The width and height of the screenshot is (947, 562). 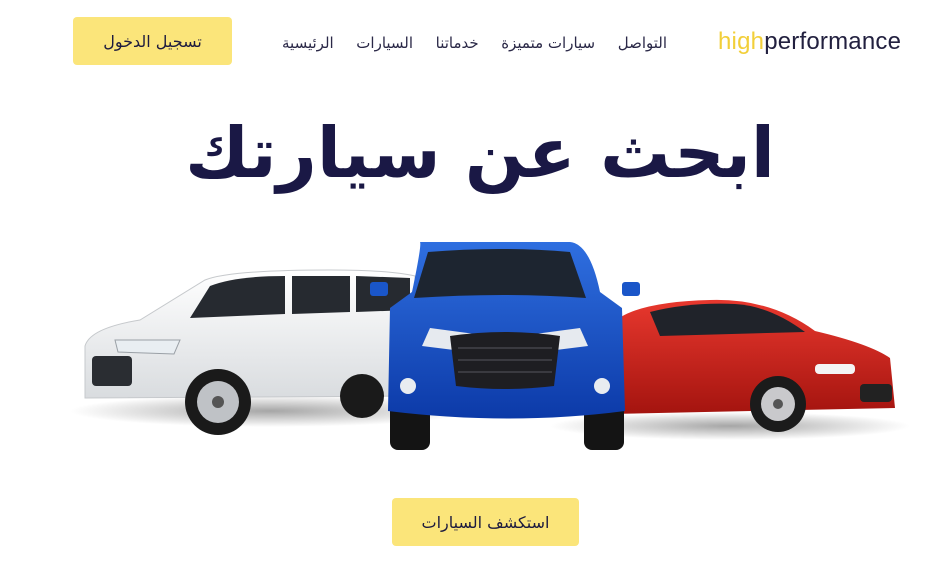 I want to click on nav-item-home: الرئيسية, so click(x=308, y=43).